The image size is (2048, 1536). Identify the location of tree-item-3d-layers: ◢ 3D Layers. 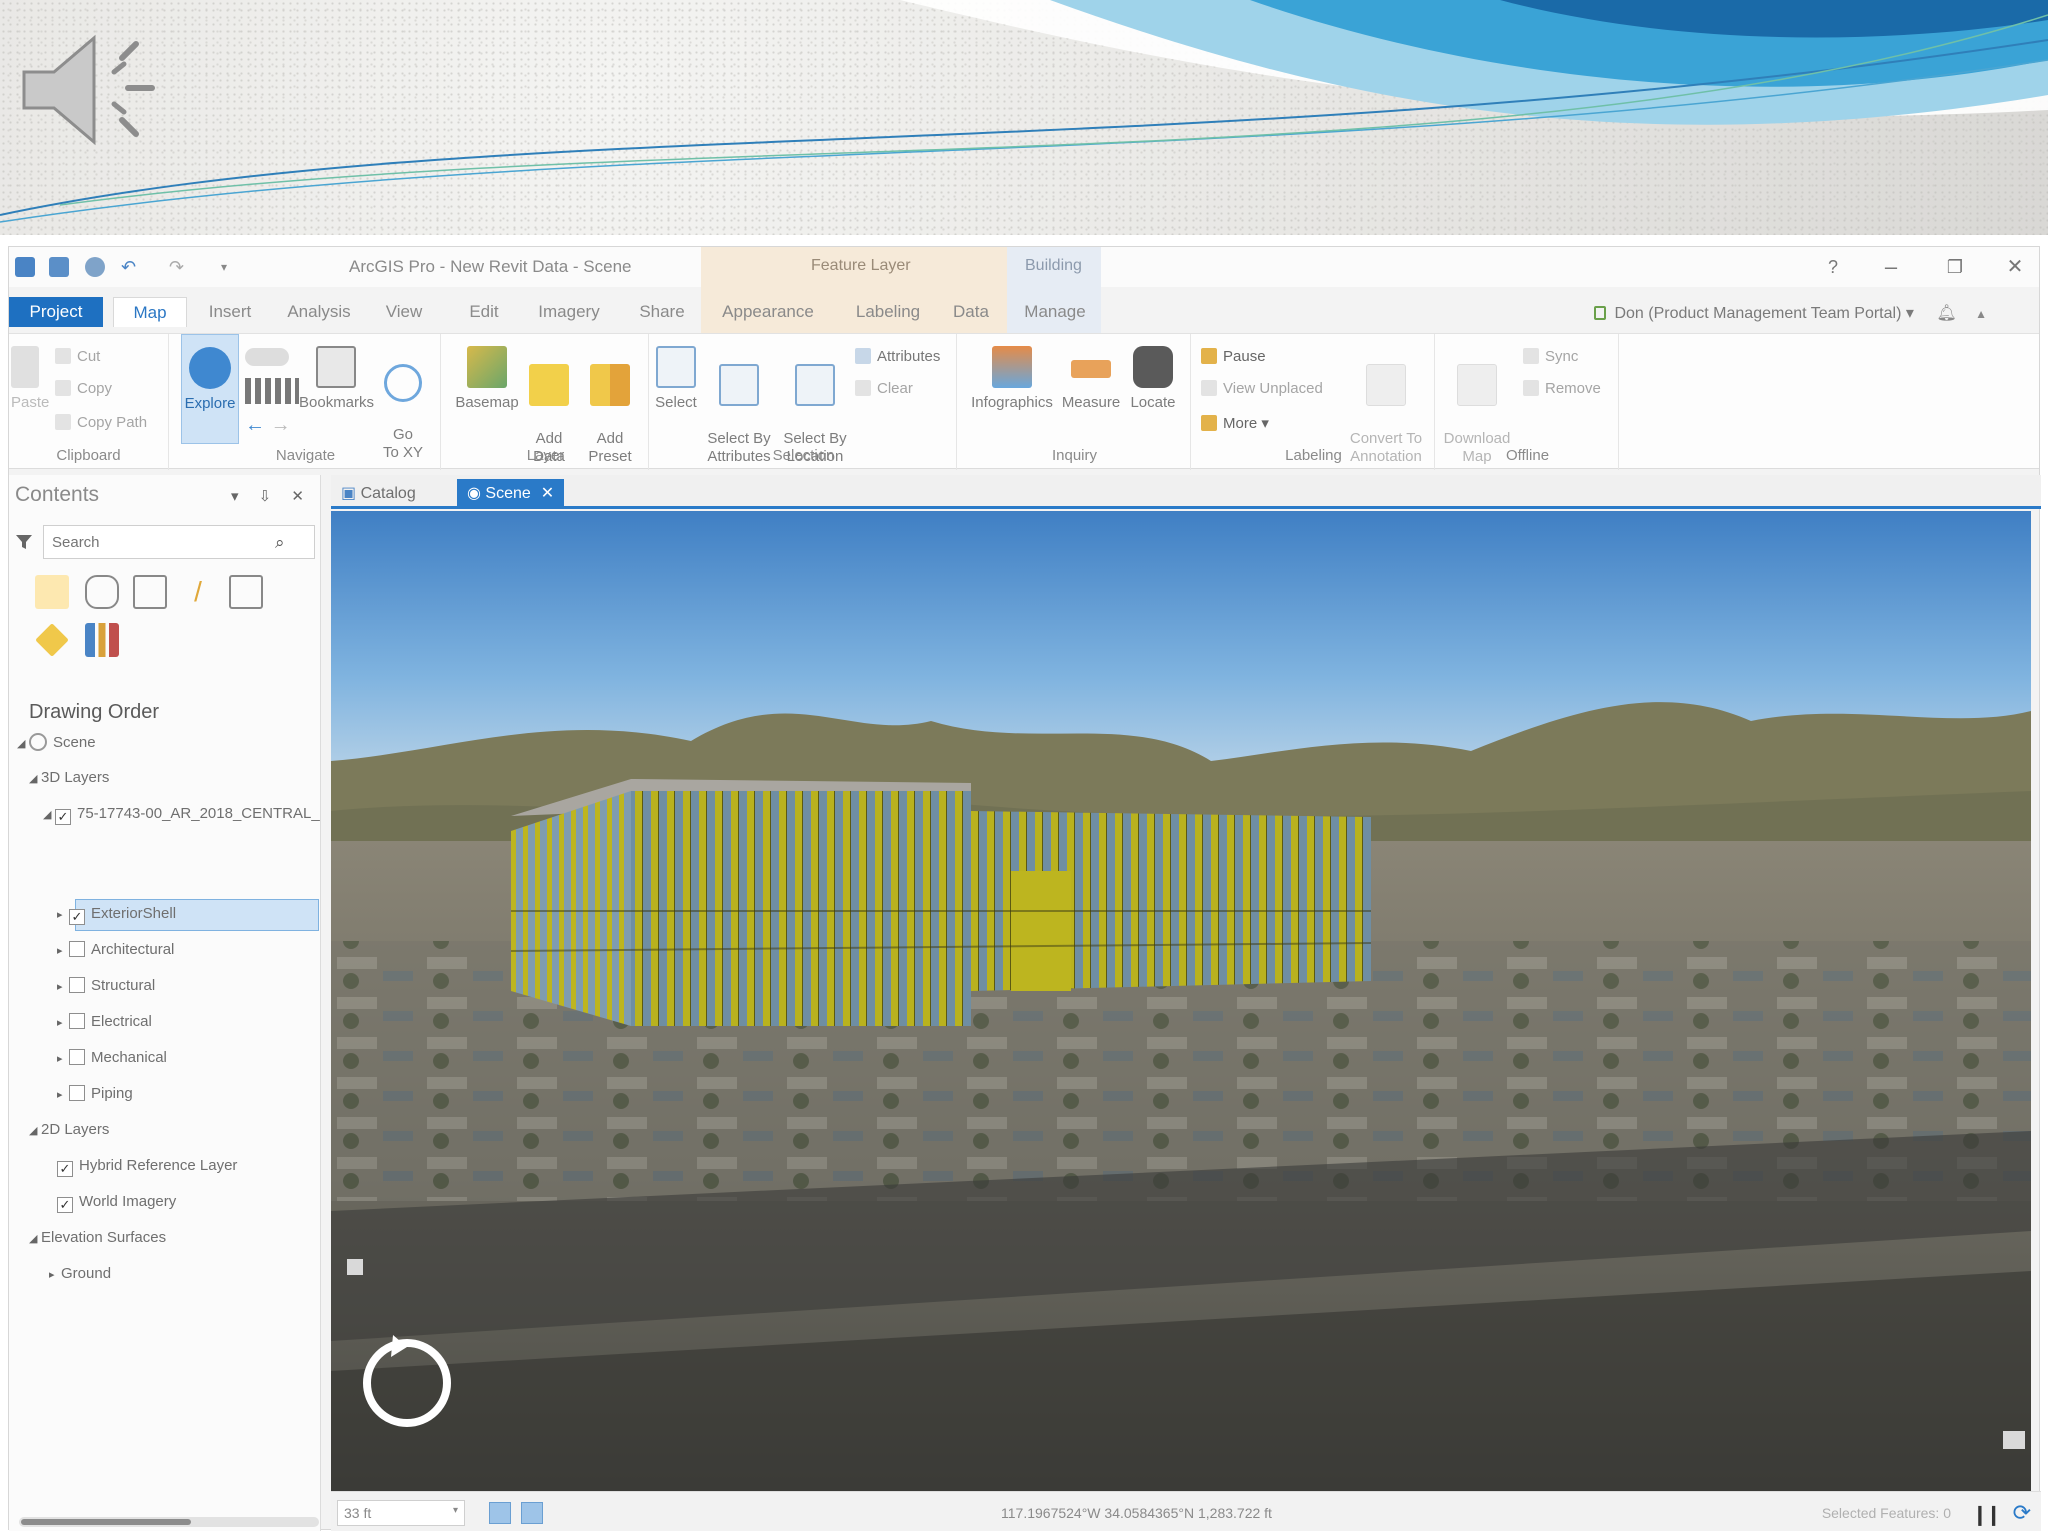
(69, 777).